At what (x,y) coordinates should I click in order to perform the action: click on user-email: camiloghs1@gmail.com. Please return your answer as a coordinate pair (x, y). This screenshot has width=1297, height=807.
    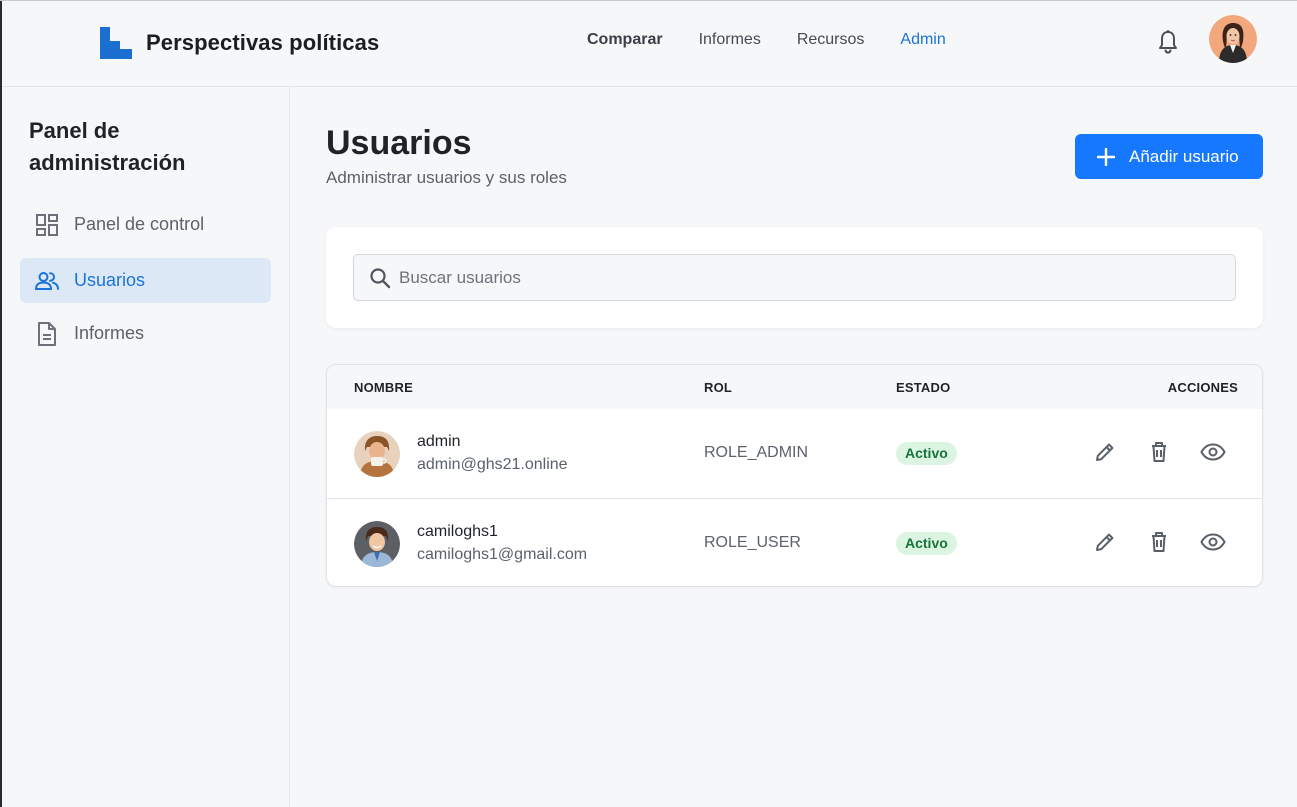
    Looking at the image, I should click on (502, 554).